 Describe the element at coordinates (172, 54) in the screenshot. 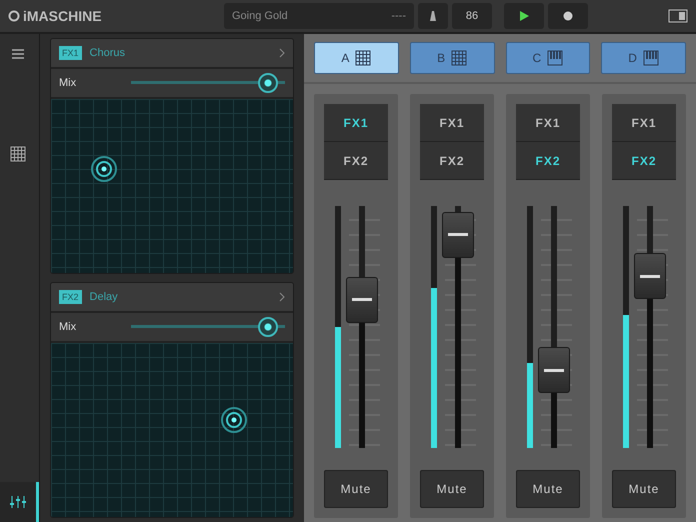

I see `effect-header: FX1 Chorus` at that location.